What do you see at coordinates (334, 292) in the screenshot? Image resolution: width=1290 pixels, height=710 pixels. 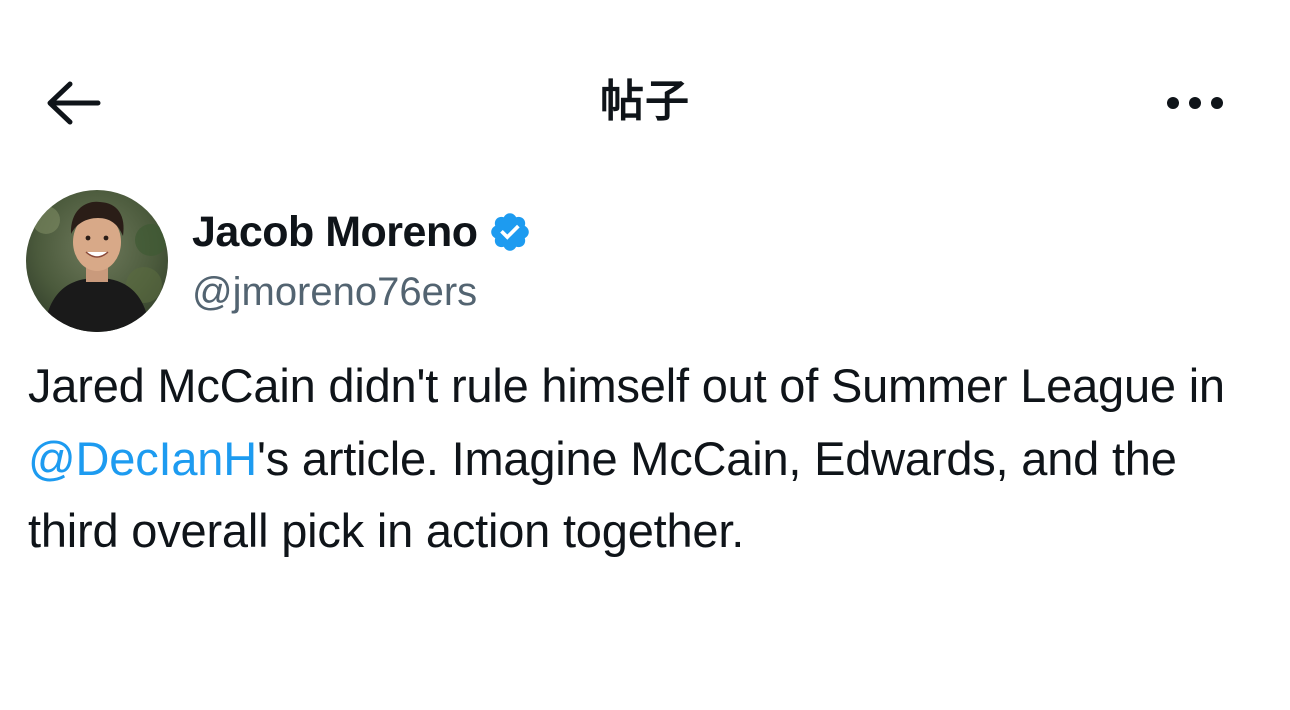 I see `author-handle: @jmoreno76ers` at bounding box center [334, 292].